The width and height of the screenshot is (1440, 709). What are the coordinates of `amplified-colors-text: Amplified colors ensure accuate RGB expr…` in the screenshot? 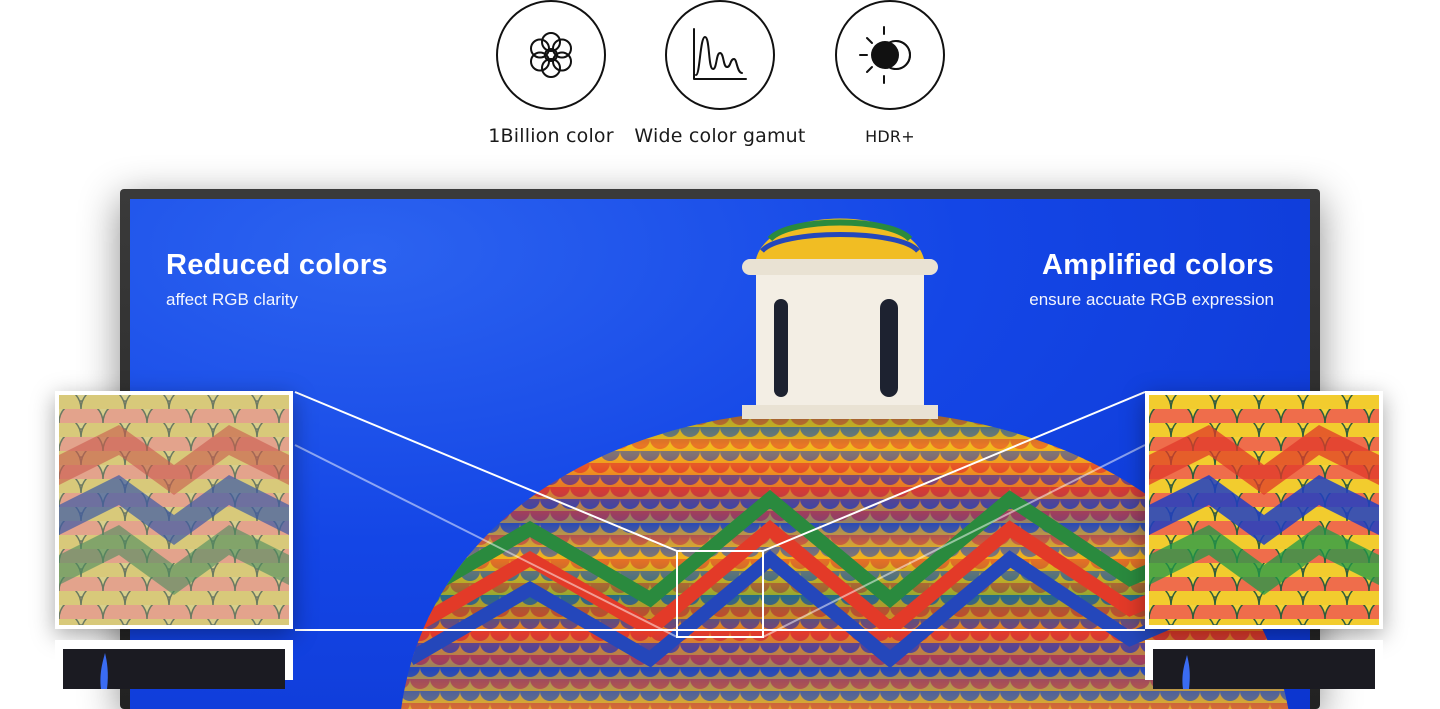 It's located at (1151, 279).